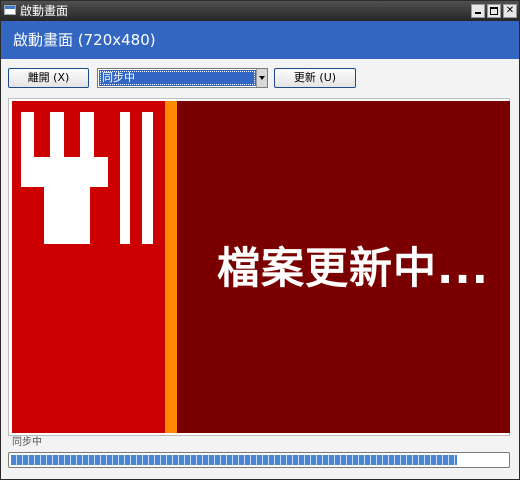 The width and height of the screenshot is (520, 480). I want to click on leave-button: 離開 (X), so click(48, 78).